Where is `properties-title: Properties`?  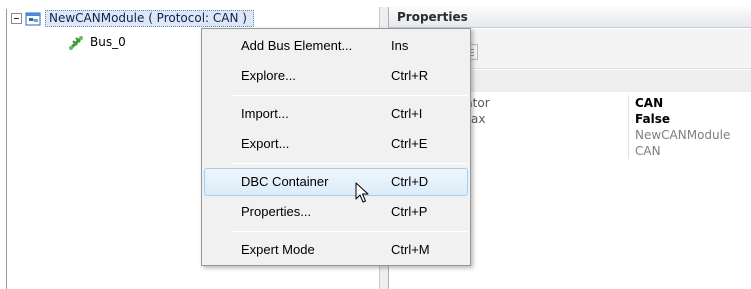
properties-title: Properties is located at coordinates (570, 17).